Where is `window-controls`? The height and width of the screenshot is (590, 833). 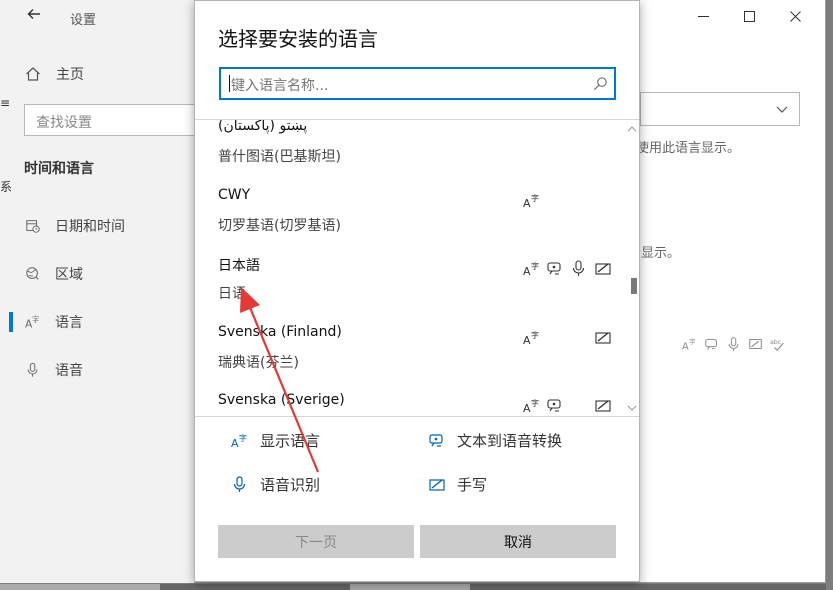 window-controls is located at coordinates (749, 16).